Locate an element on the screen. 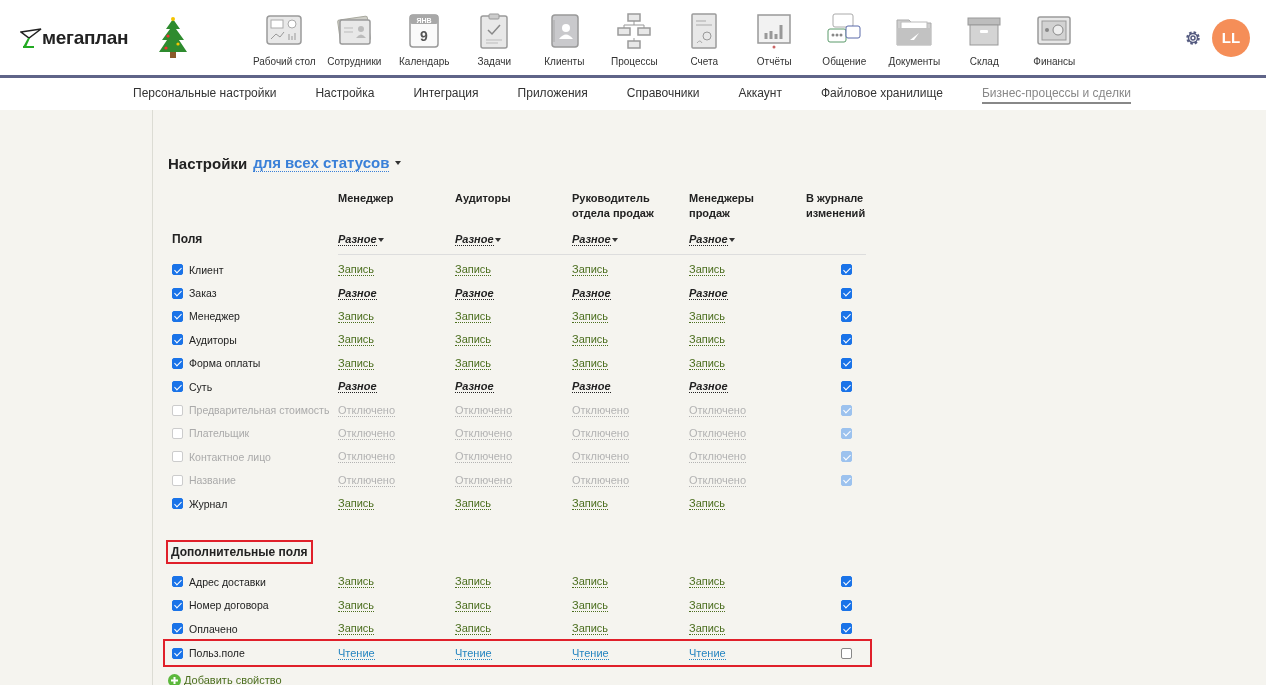 The width and height of the screenshot is (1266, 685). nav-link: Финансы is located at coordinates (1054, 37).